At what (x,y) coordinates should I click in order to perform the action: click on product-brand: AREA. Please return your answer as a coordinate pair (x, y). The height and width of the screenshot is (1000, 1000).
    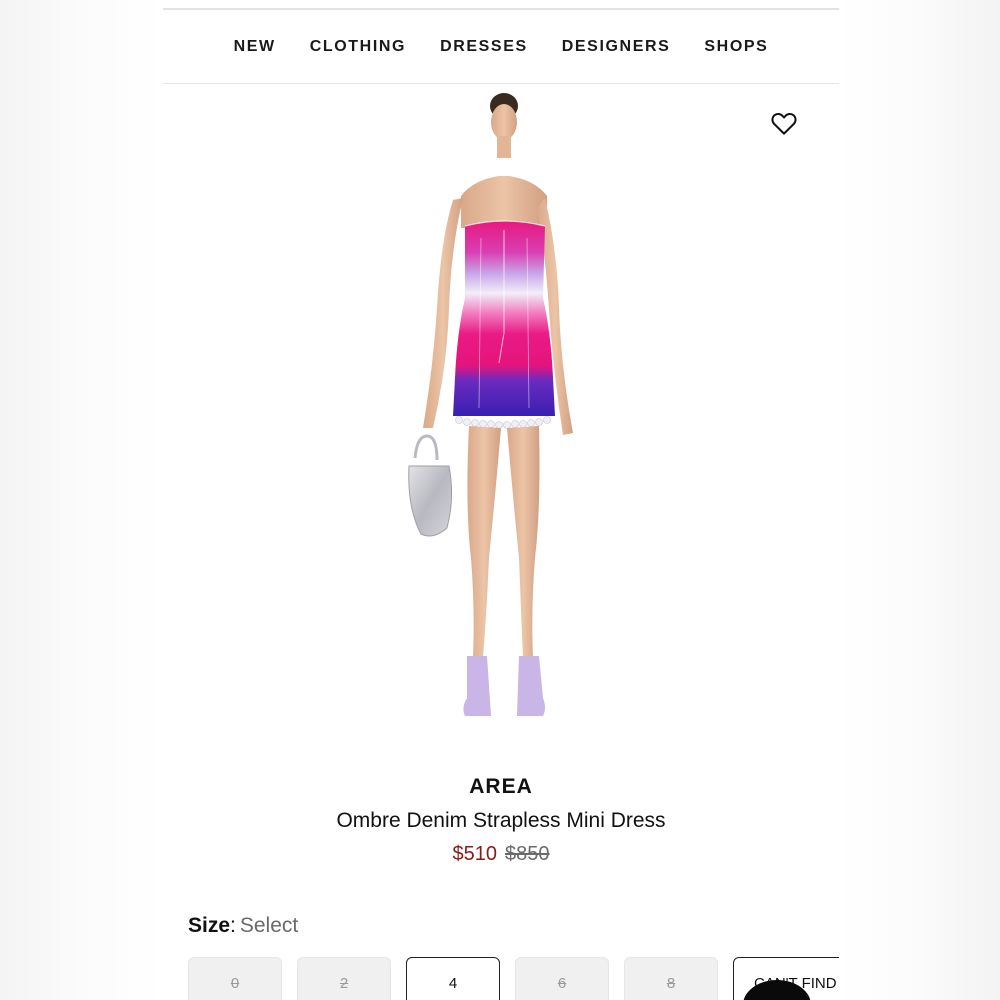
    Looking at the image, I should click on (501, 787).